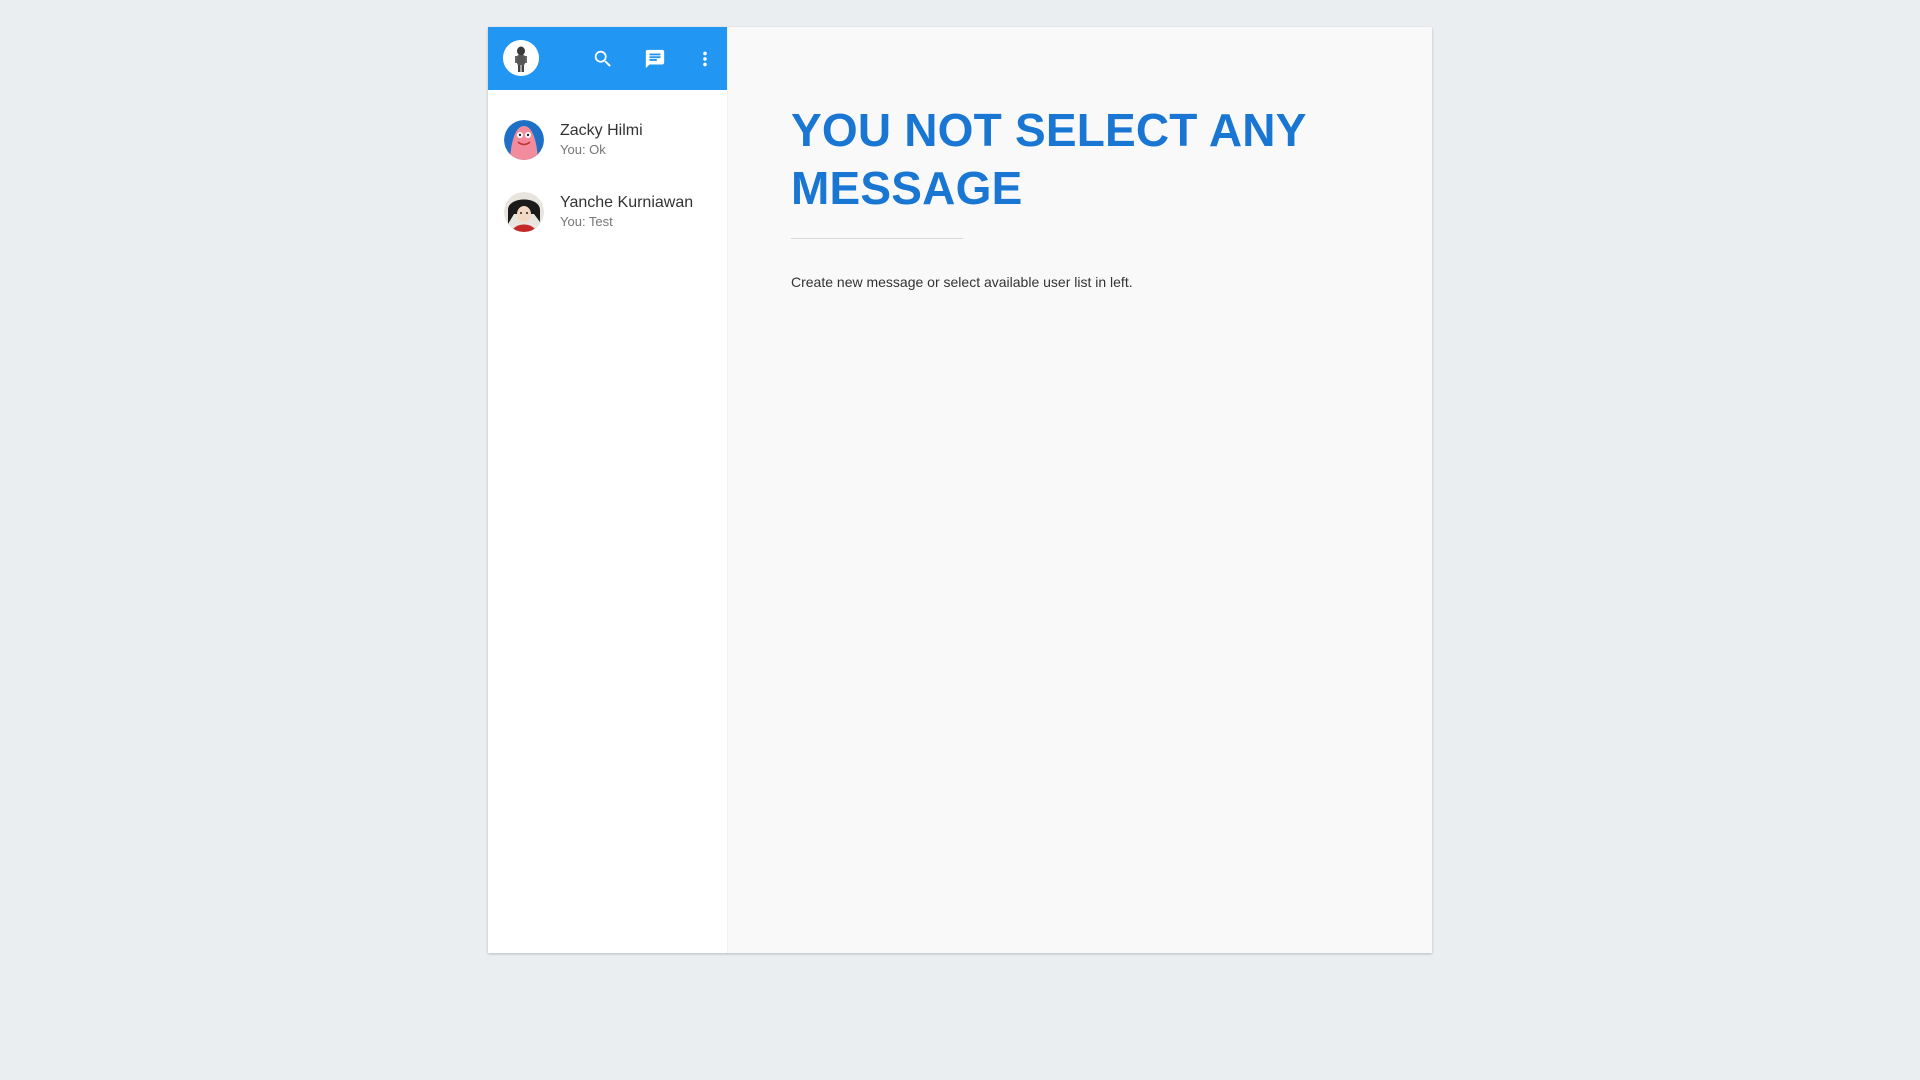 The height and width of the screenshot is (1080, 1920). I want to click on divider, so click(877, 238).